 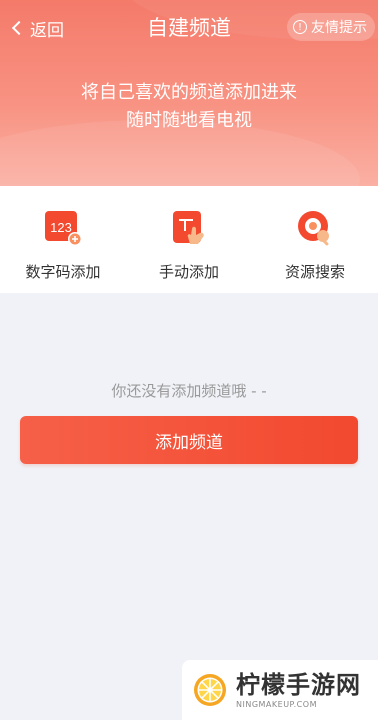 I want to click on watermark-brand-en: NINGMAKEUP.COM, so click(x=276, y=704).